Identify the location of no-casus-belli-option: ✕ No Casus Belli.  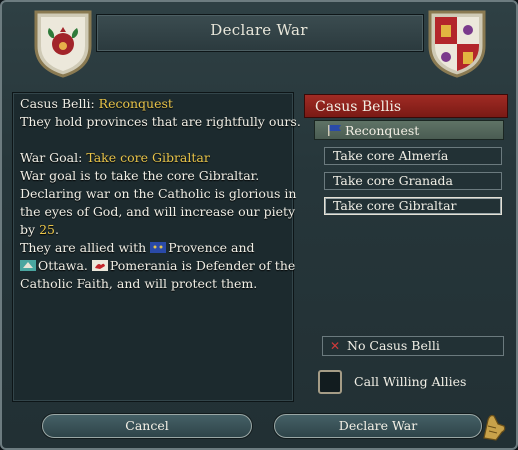
(413, 346).